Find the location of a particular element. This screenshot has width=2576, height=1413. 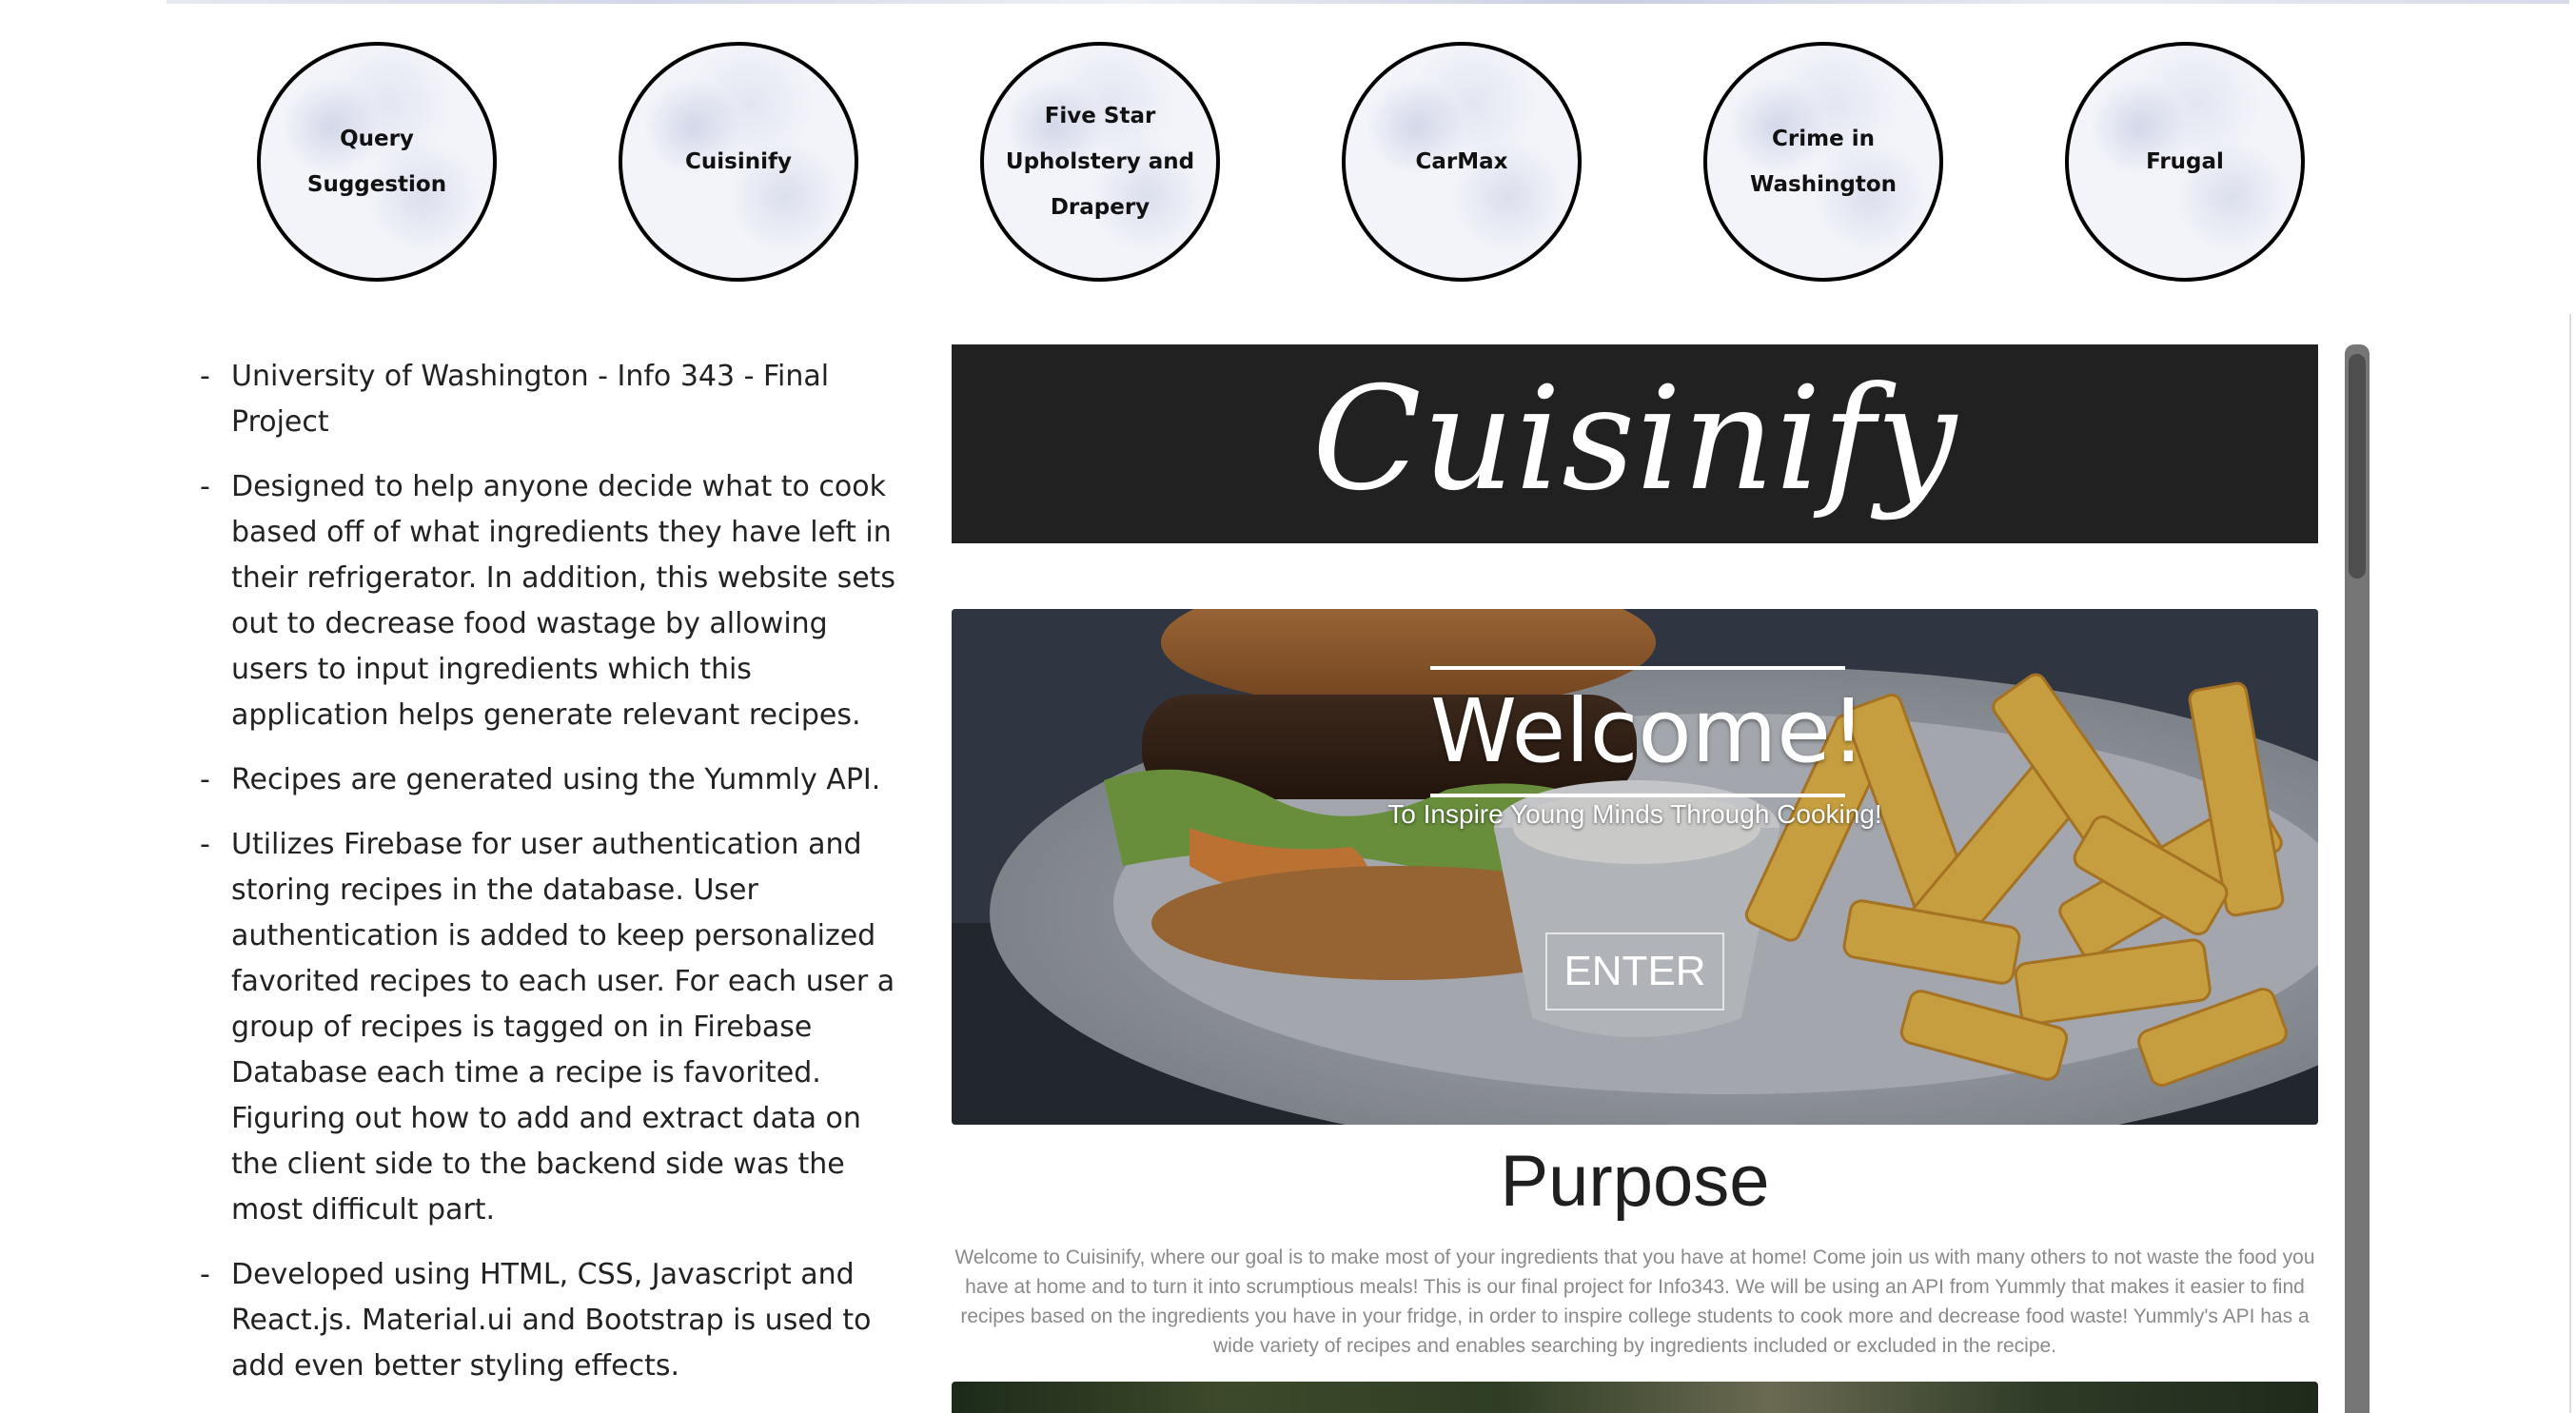

project-label: Query Suggestion is located at coordinates (376, 162).